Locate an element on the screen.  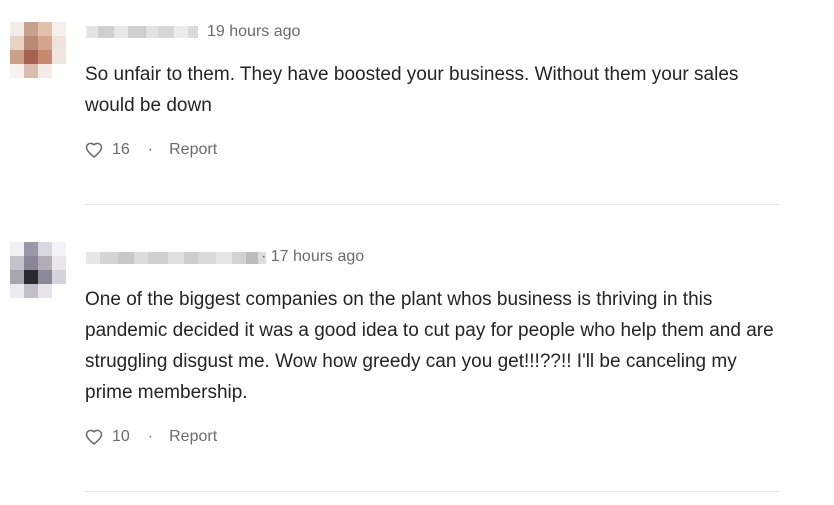
comment-actions: 10 · Report is located at coordinates (150, 437).